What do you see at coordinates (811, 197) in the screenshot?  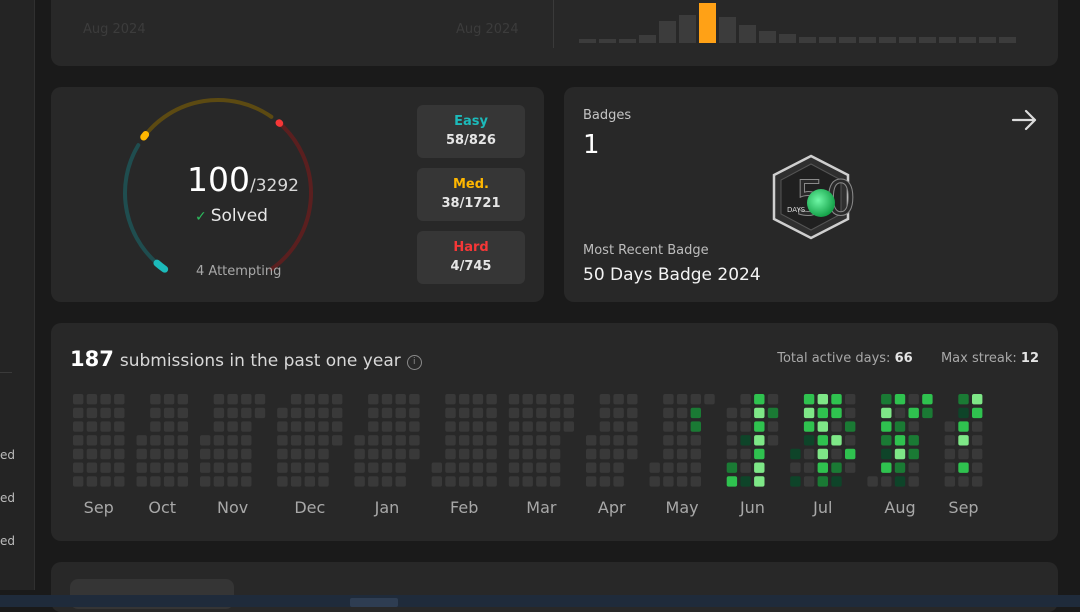 I see `fifty-days-badge-icon: 50 DAYS` at bounding box center [811, 197].